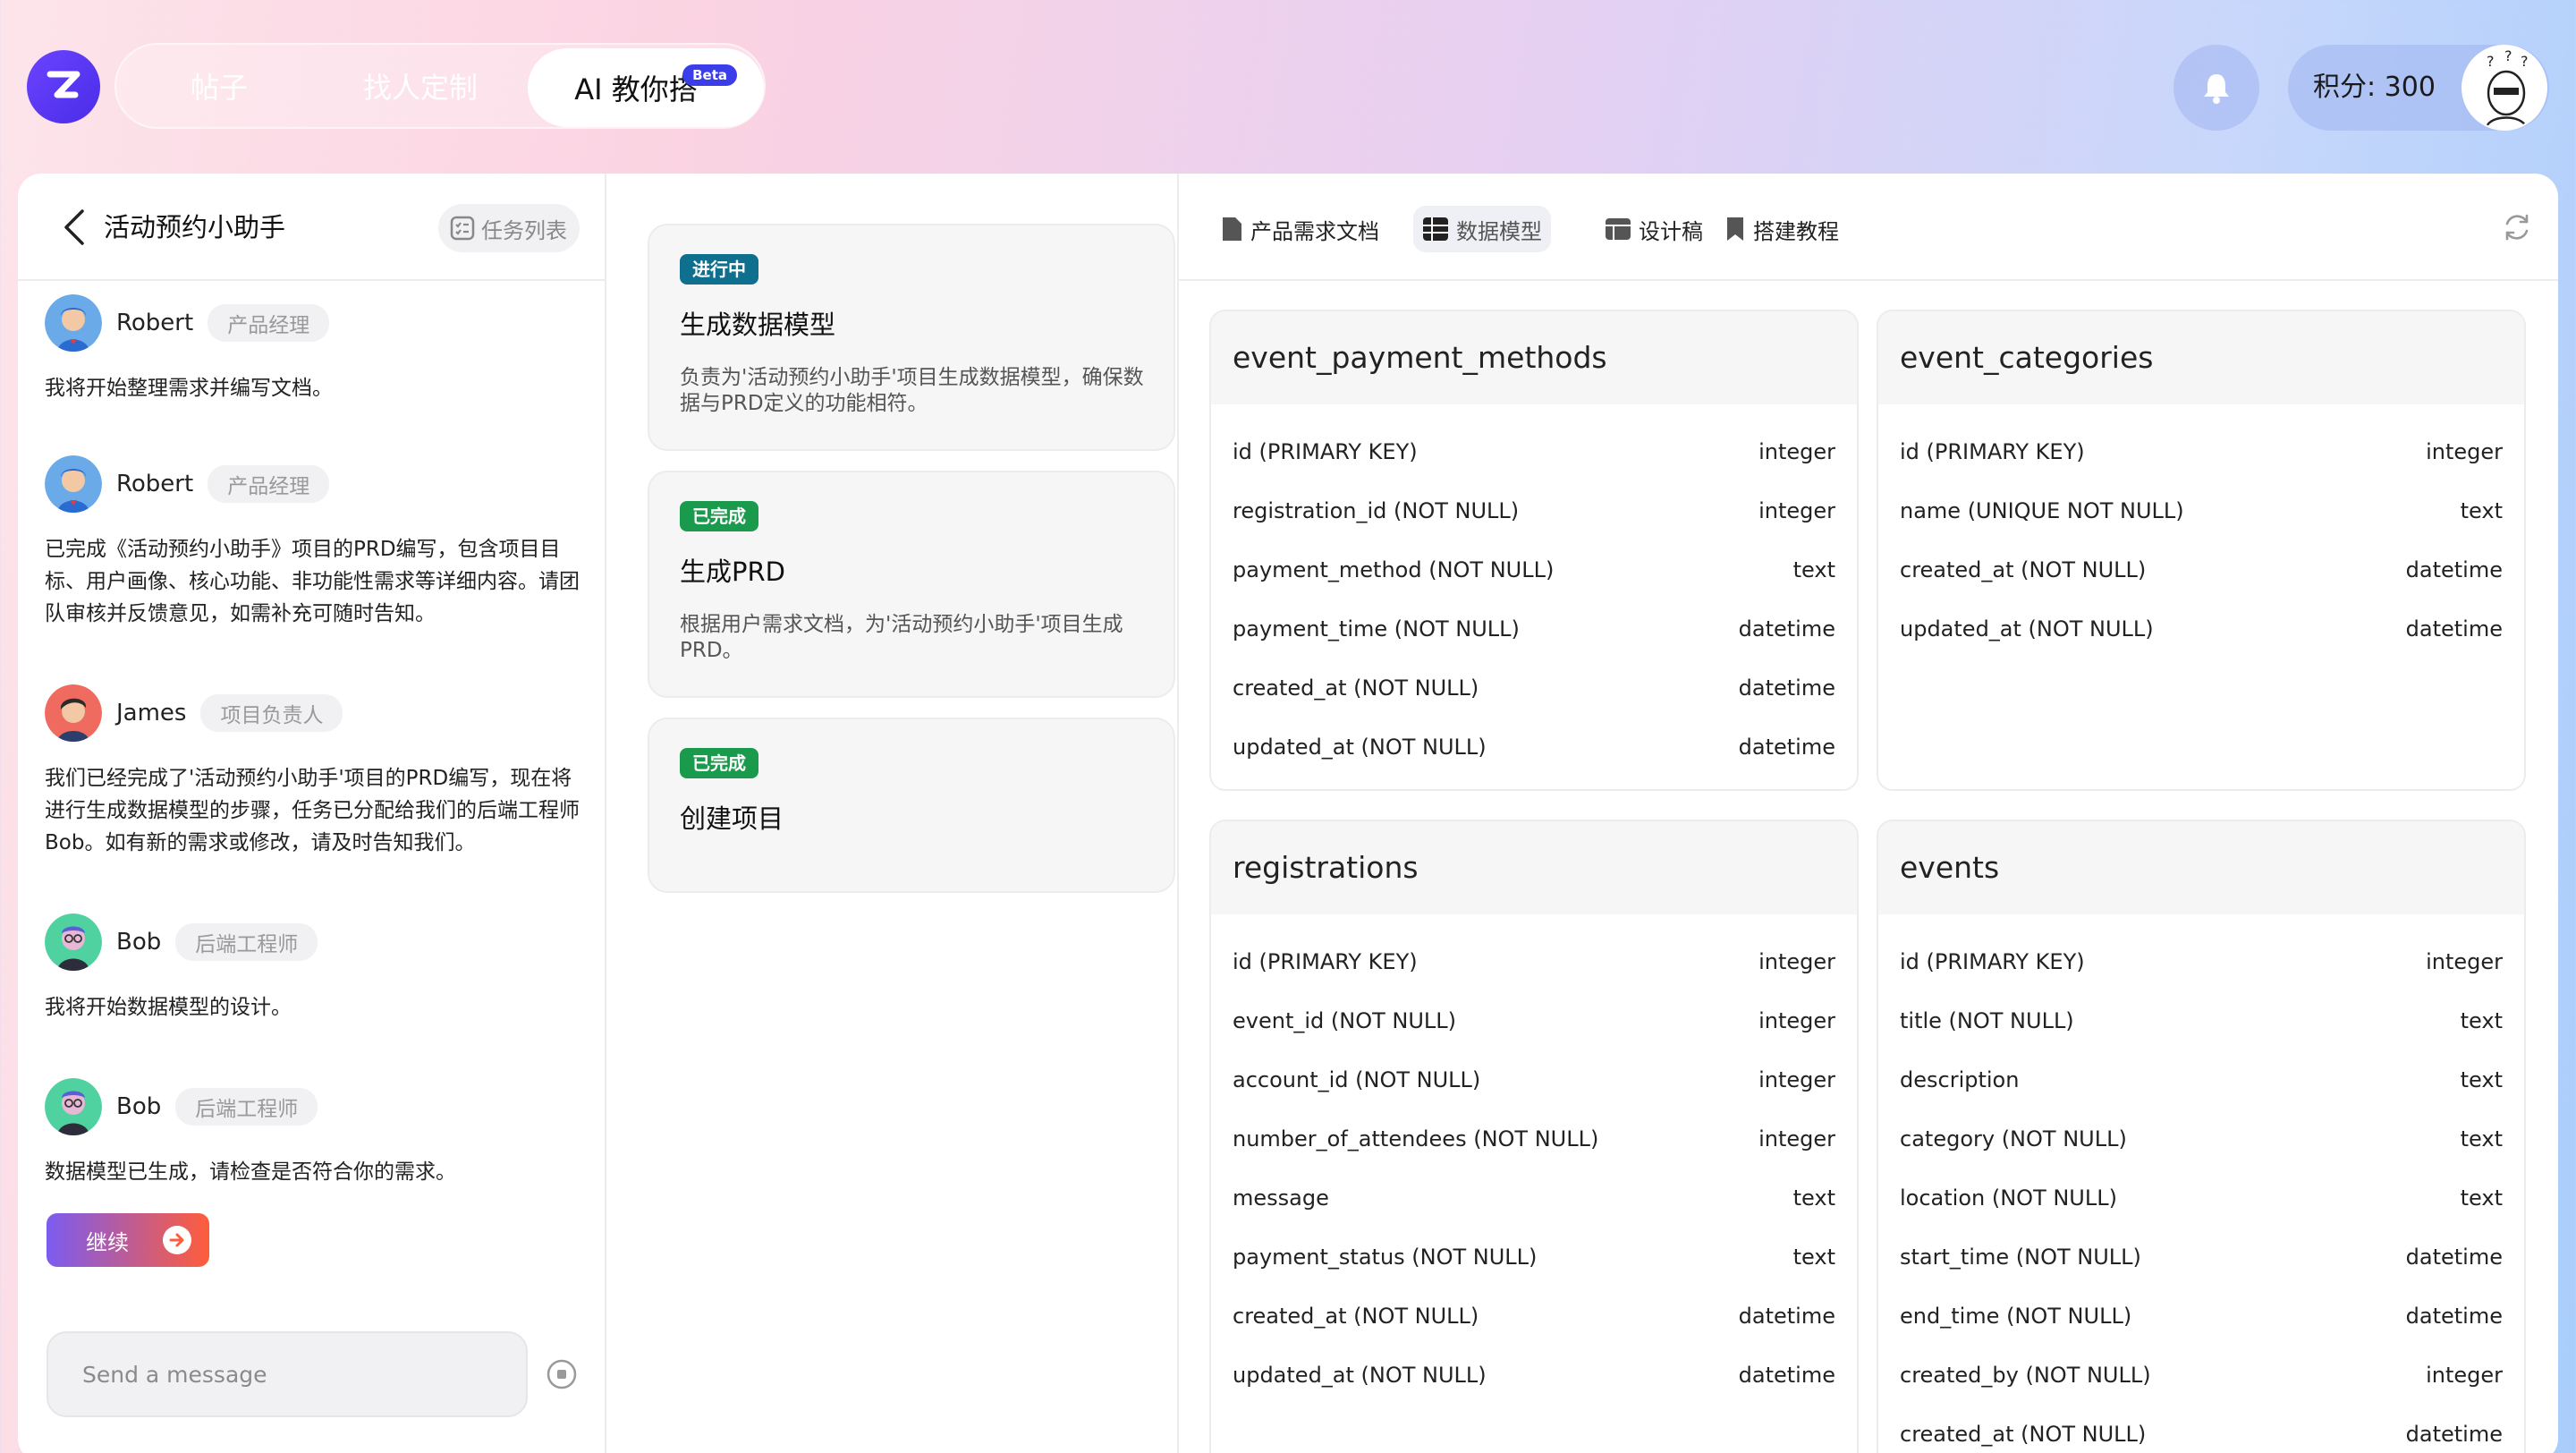 Image resolution: width=2576 pixels, height=1453 pixels. I want to click on logo-z-icon, so click(63, 84).